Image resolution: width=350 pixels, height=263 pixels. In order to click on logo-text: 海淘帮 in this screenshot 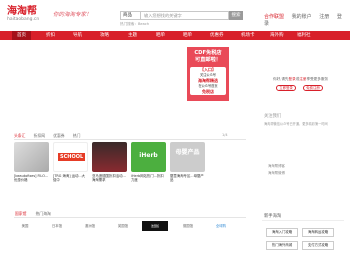, I will do `click(22, 11)`.